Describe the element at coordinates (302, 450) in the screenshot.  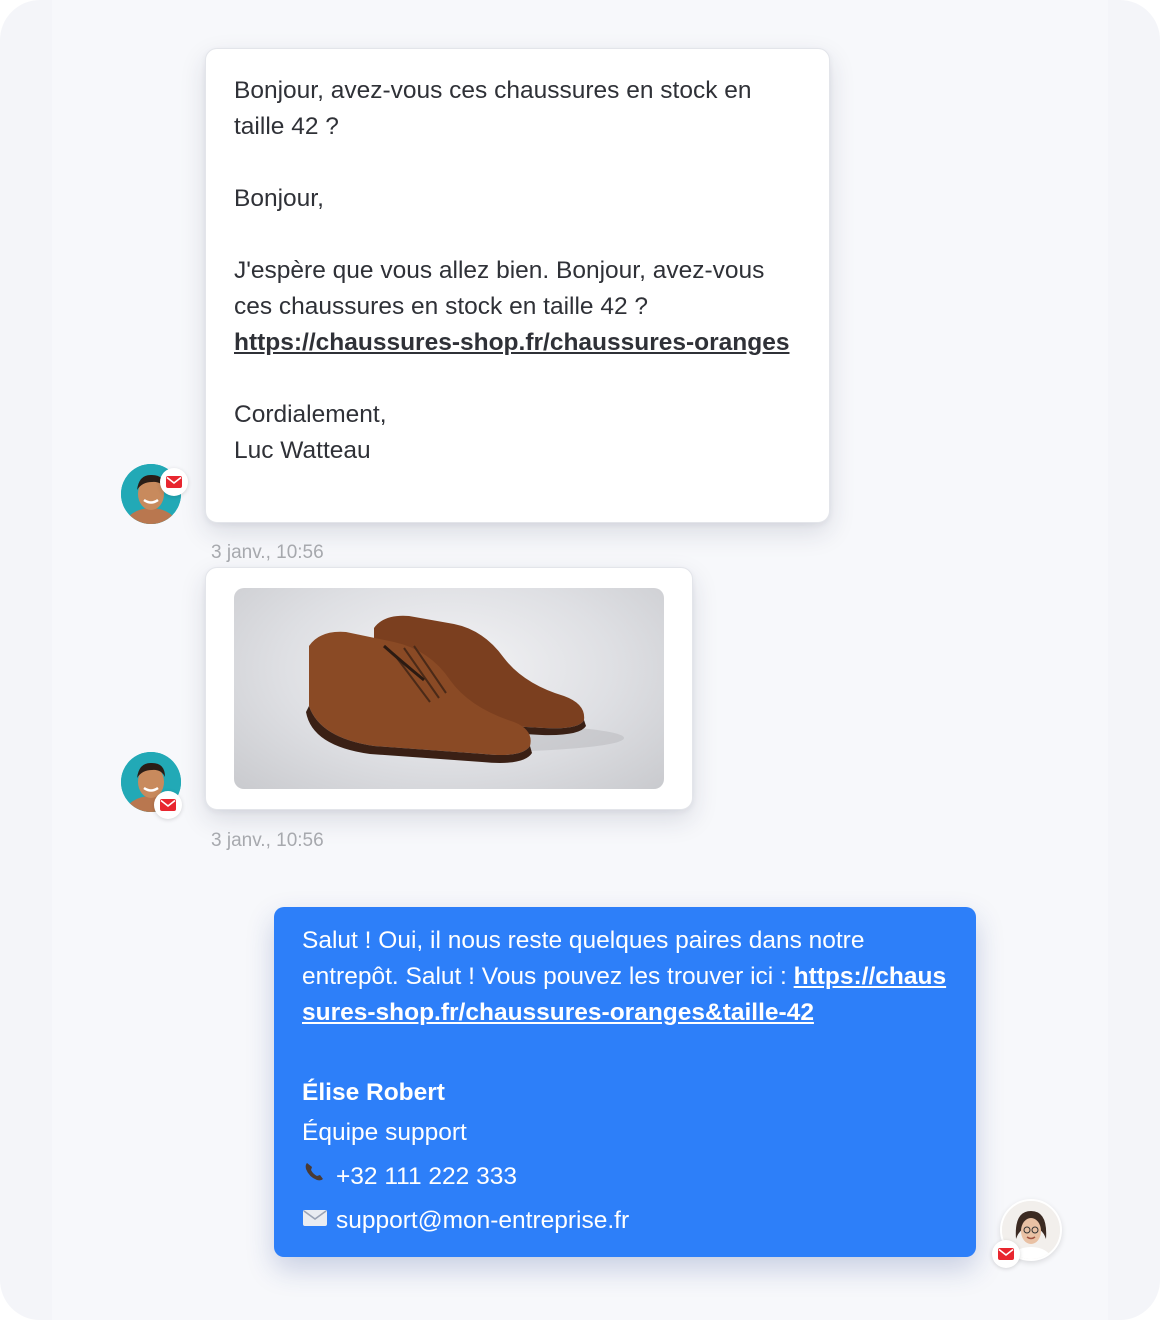
I see `message-line: Luc Watteau` at that location.